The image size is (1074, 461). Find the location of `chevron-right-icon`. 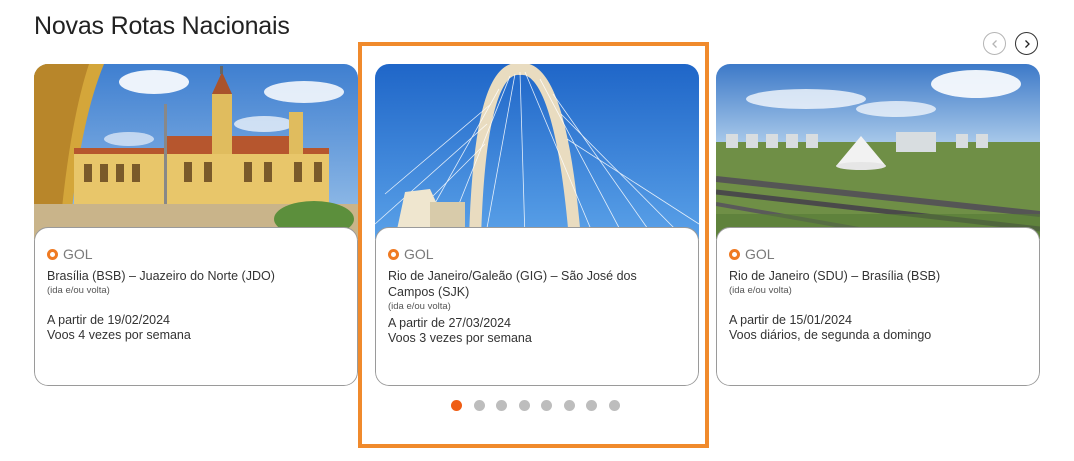

chevron-right-icon is located at coordinates (1027, 43).